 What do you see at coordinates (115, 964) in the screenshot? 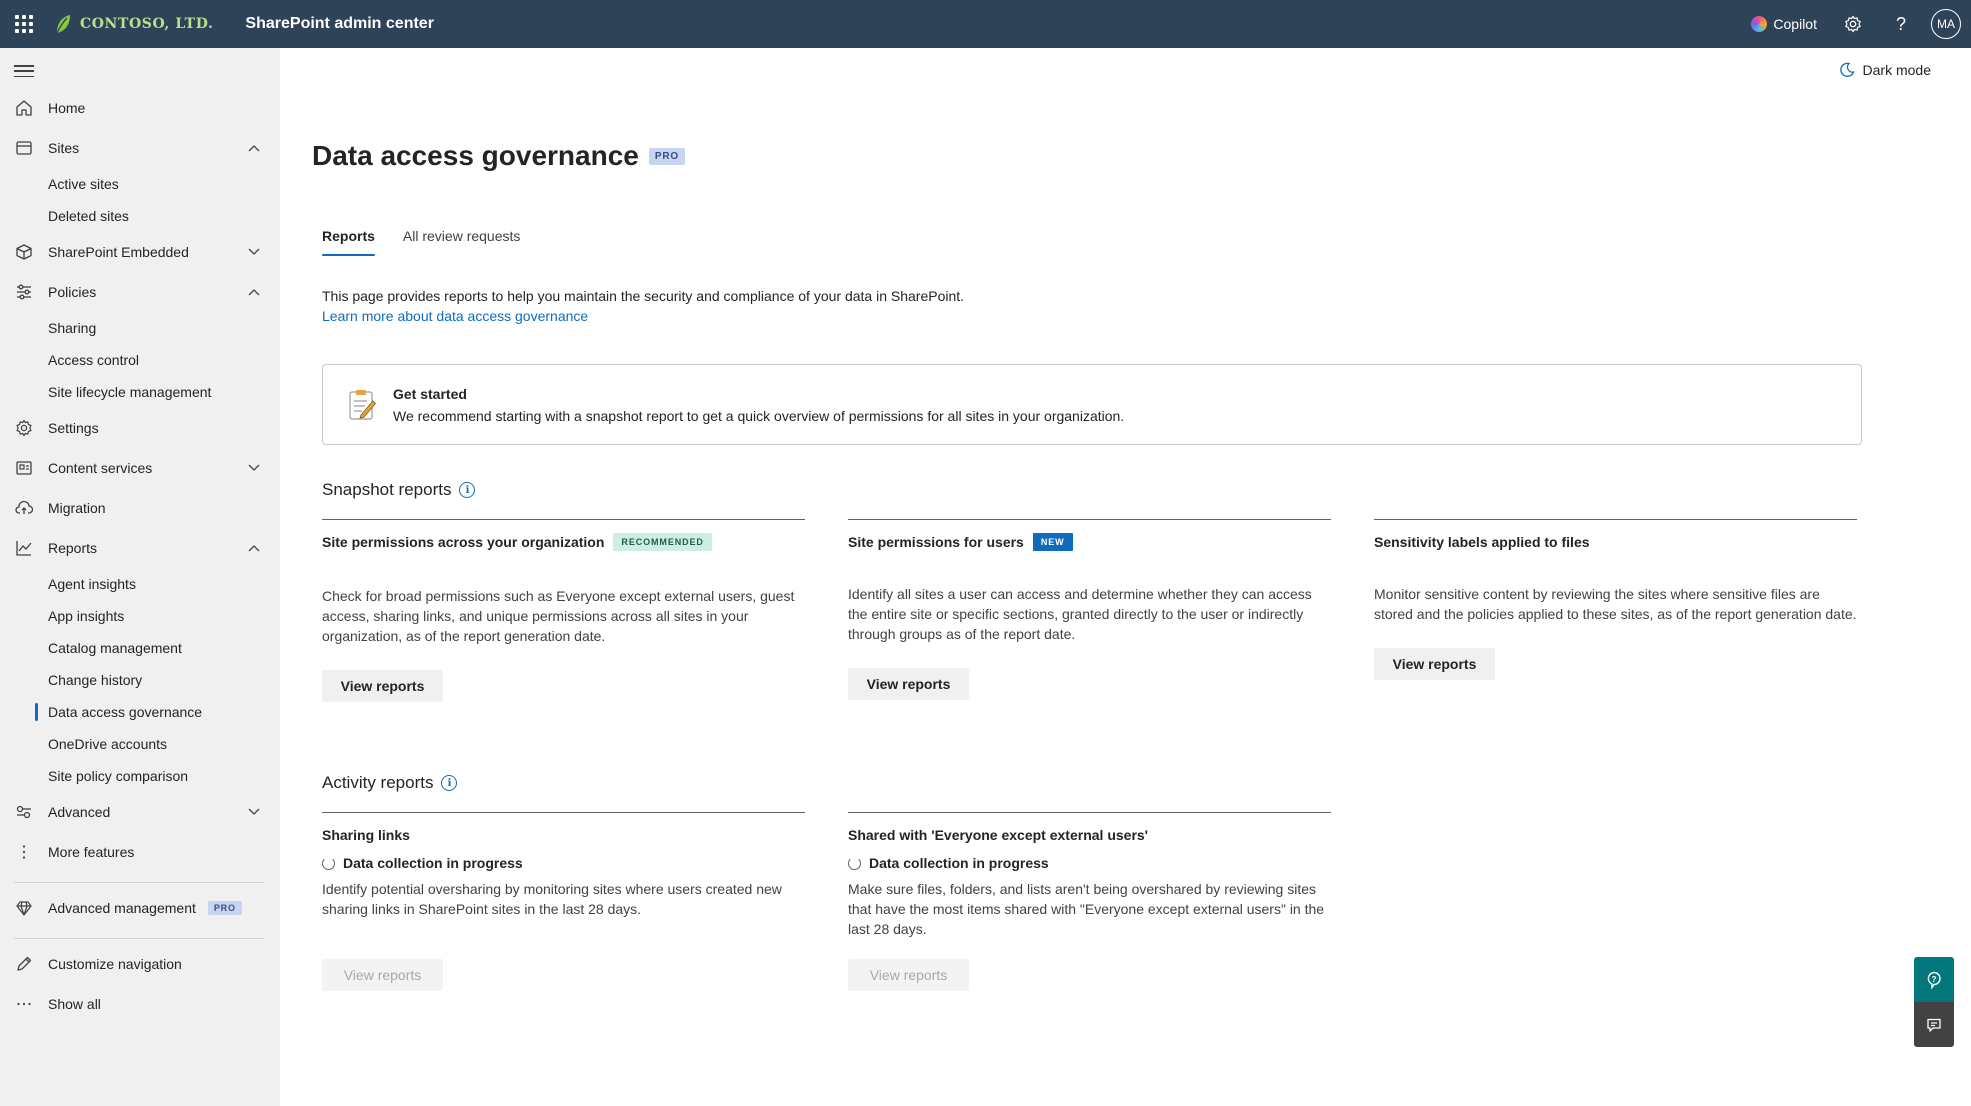
I see `nav-label: Customize navigation` at bounding box center [115, 964].